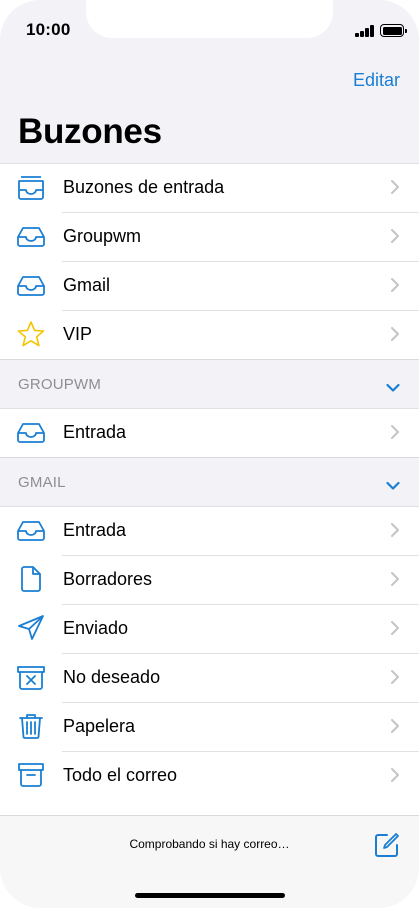  I want to click on mailbox-row-gmail-todo-el-correo: Todo el correo, so click(209, 775).